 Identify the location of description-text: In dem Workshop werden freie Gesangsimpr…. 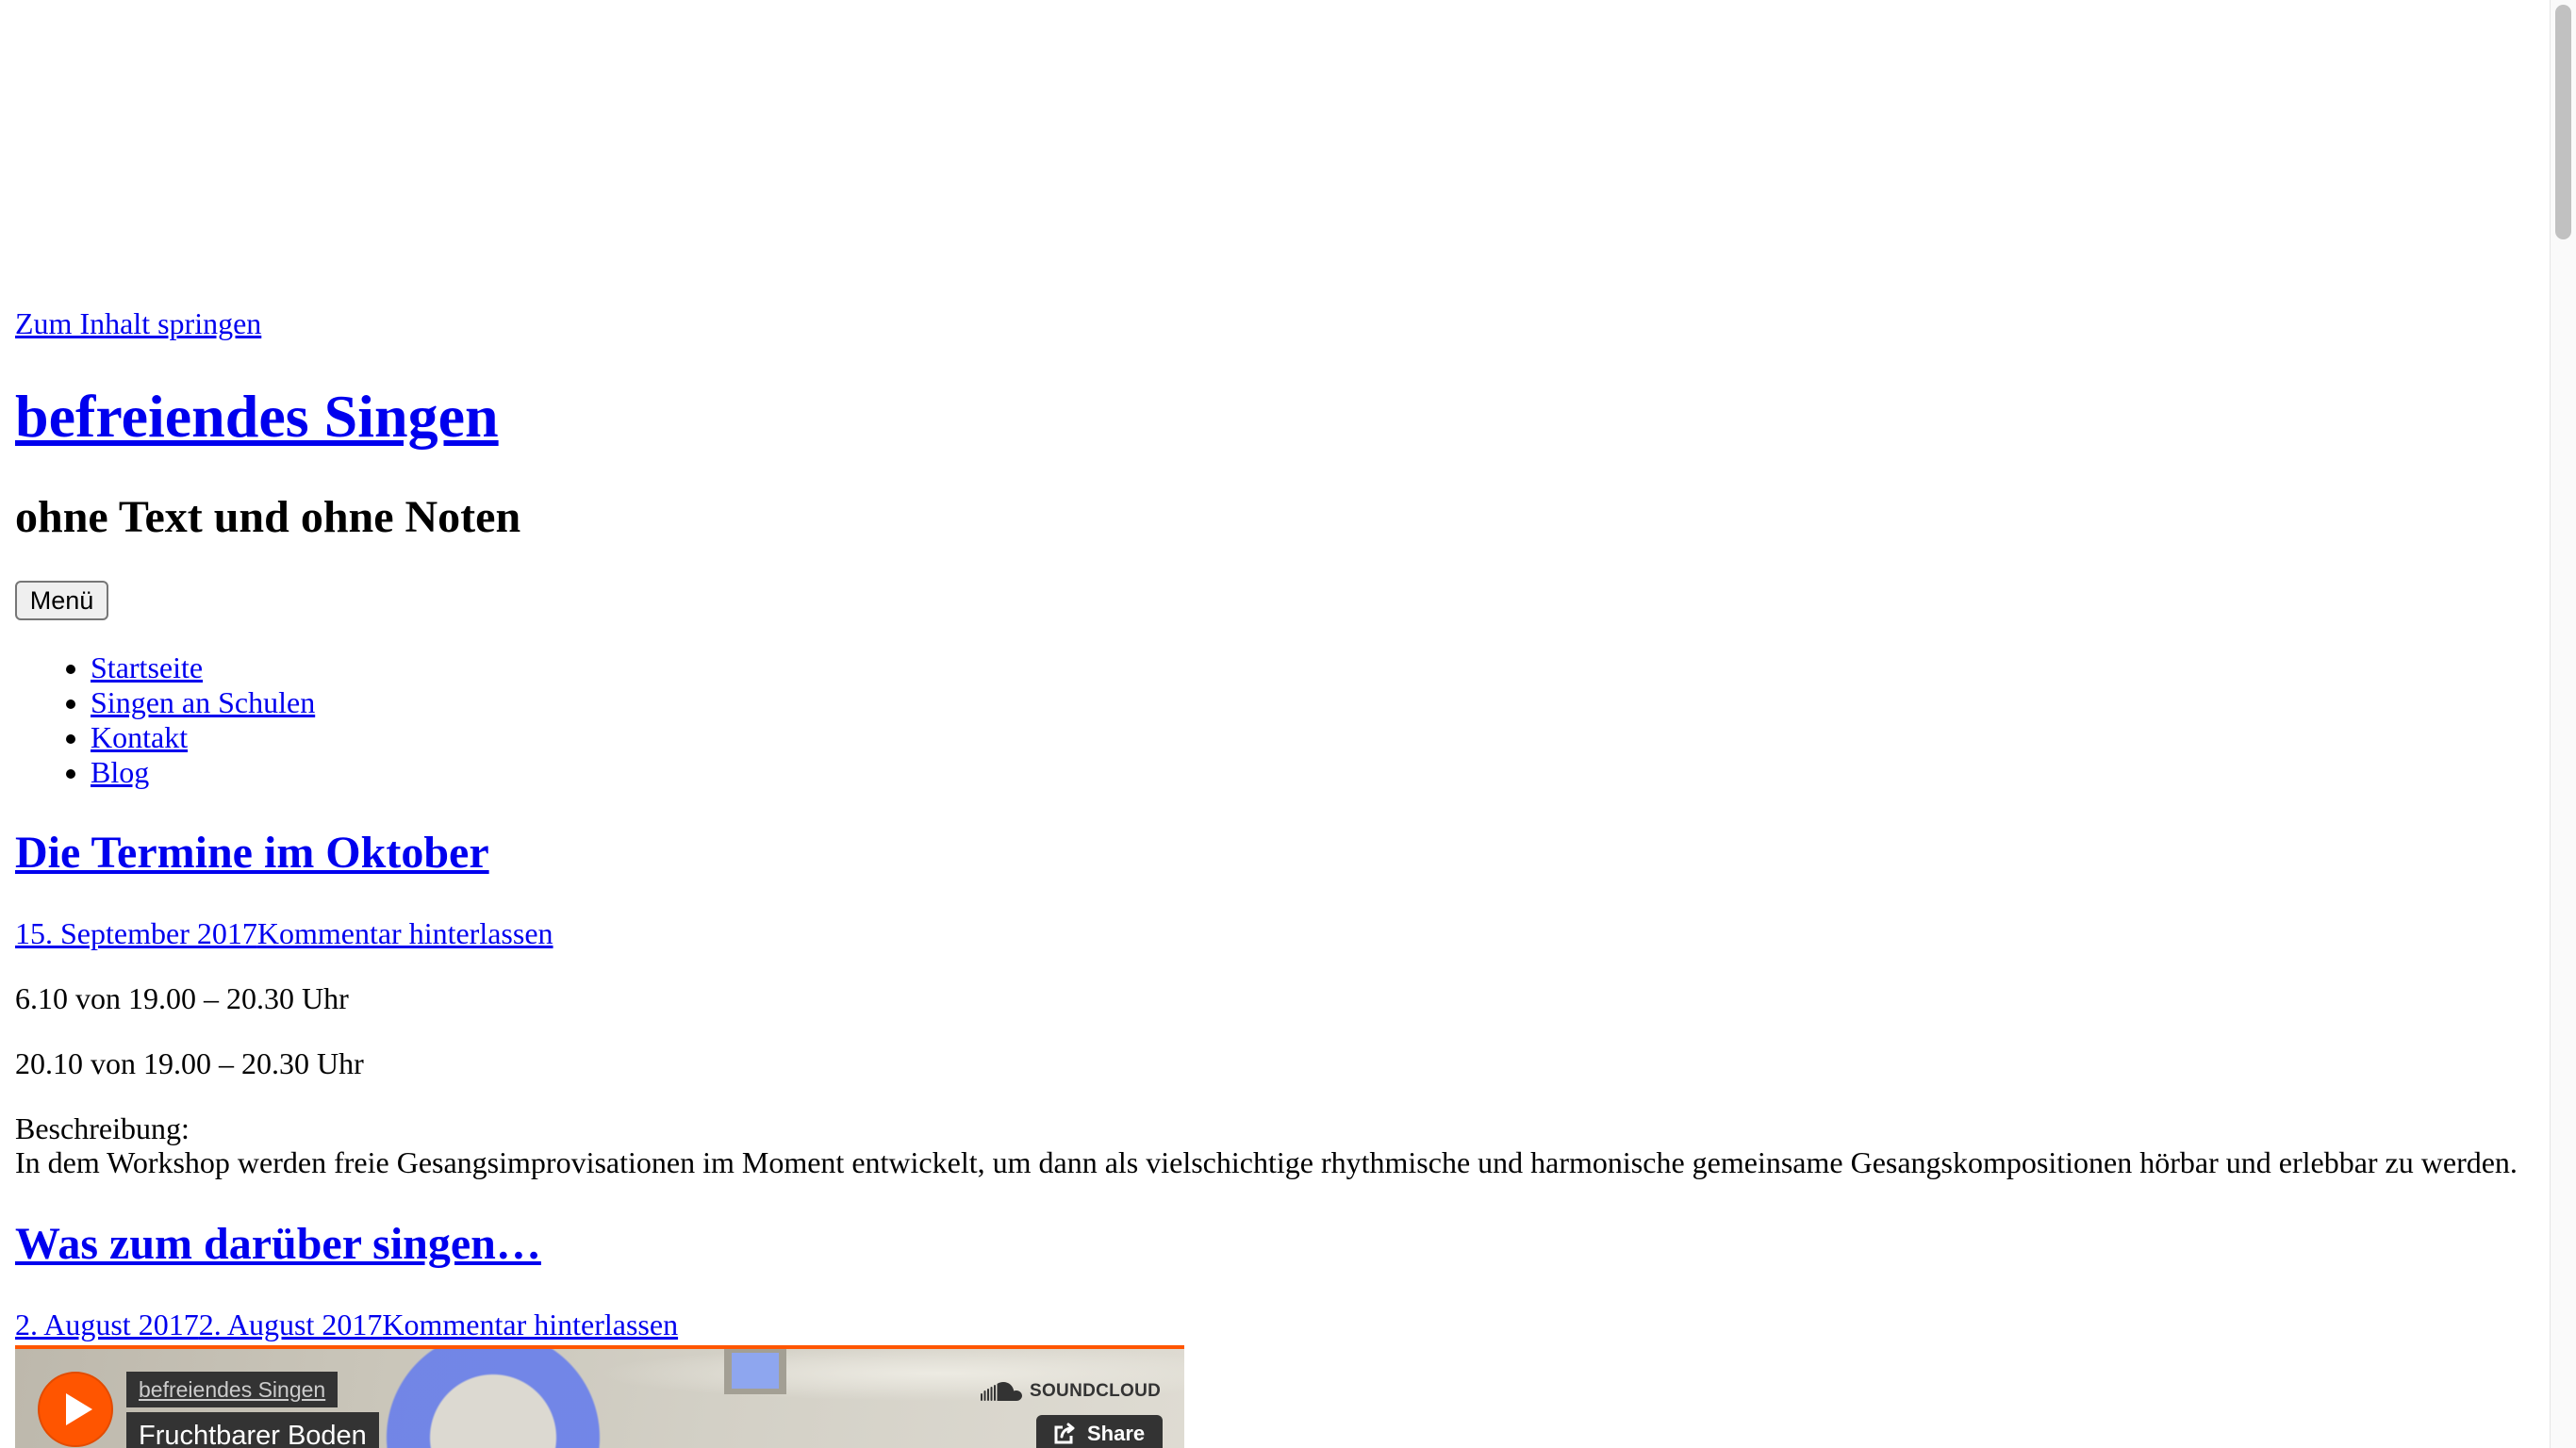
(1266, 1162).